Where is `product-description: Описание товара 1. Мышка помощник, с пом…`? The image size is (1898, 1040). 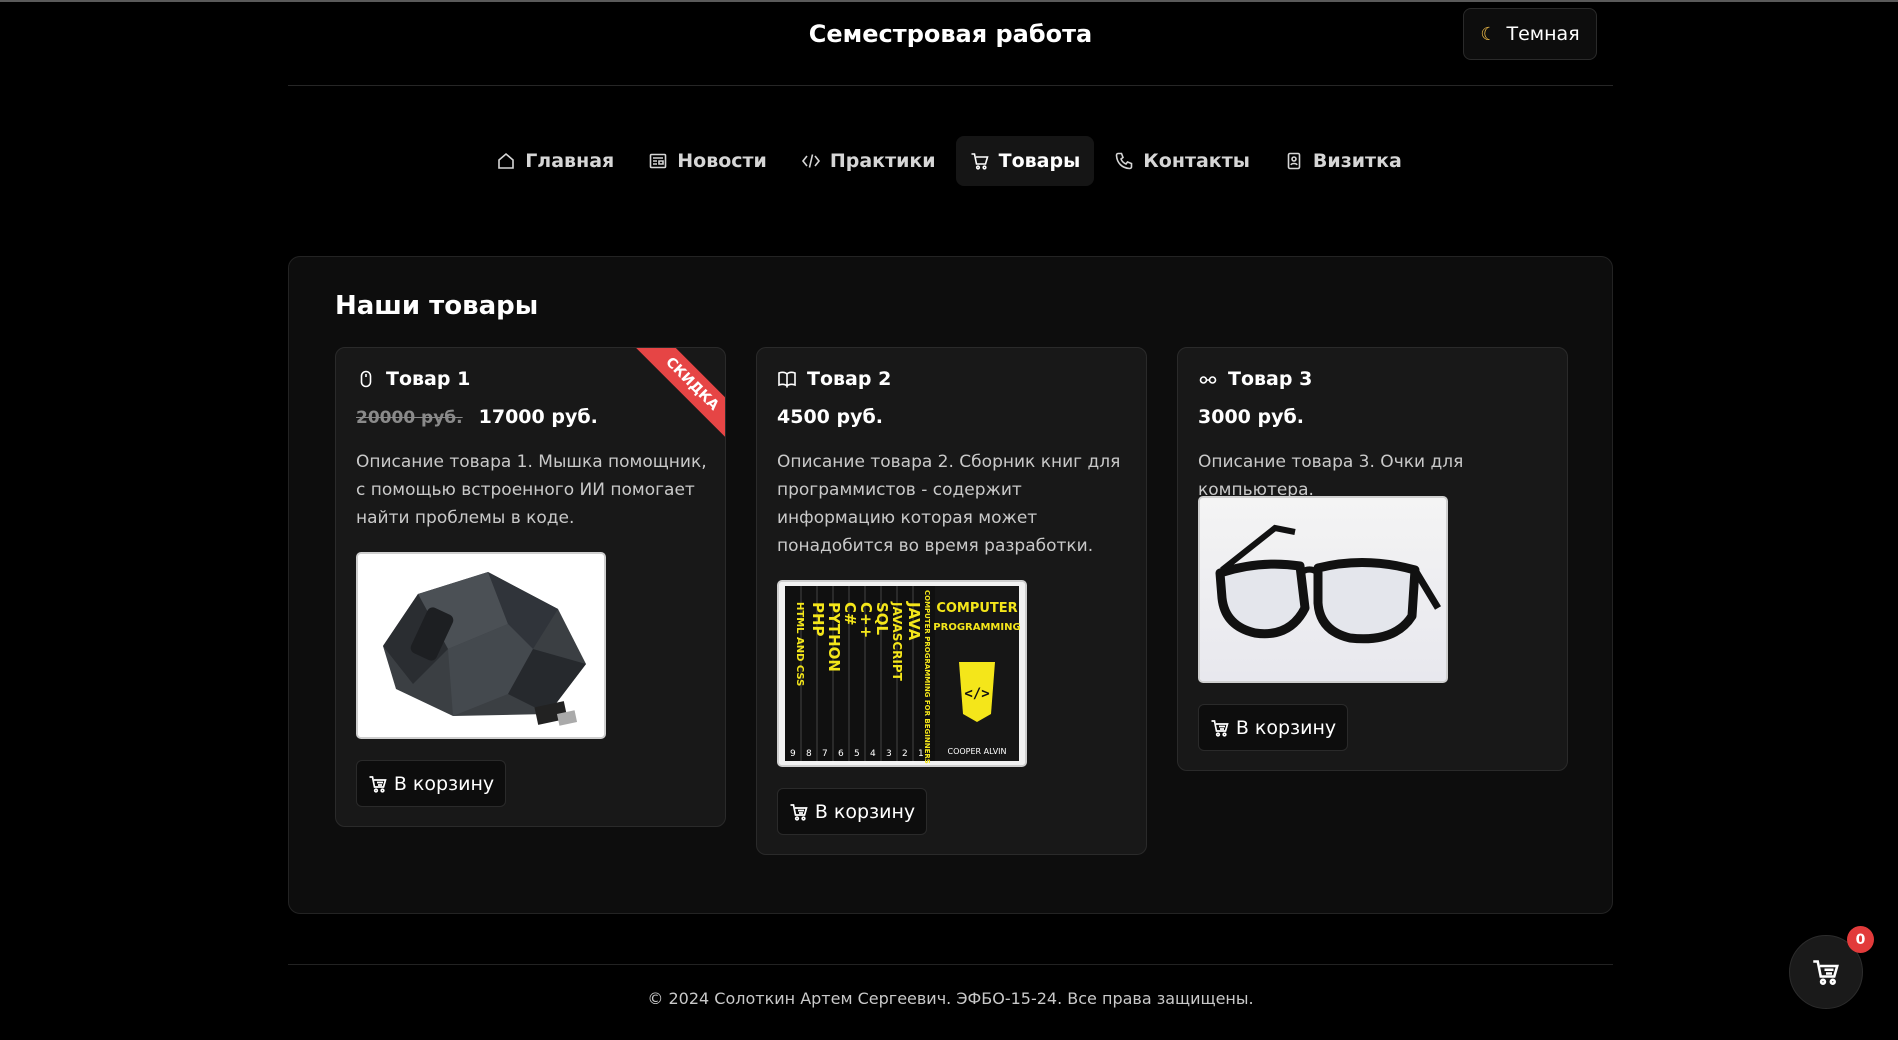
product-description: Описание товара 1. Мышка помощник, с пом… is located at coordinates (531, 490).